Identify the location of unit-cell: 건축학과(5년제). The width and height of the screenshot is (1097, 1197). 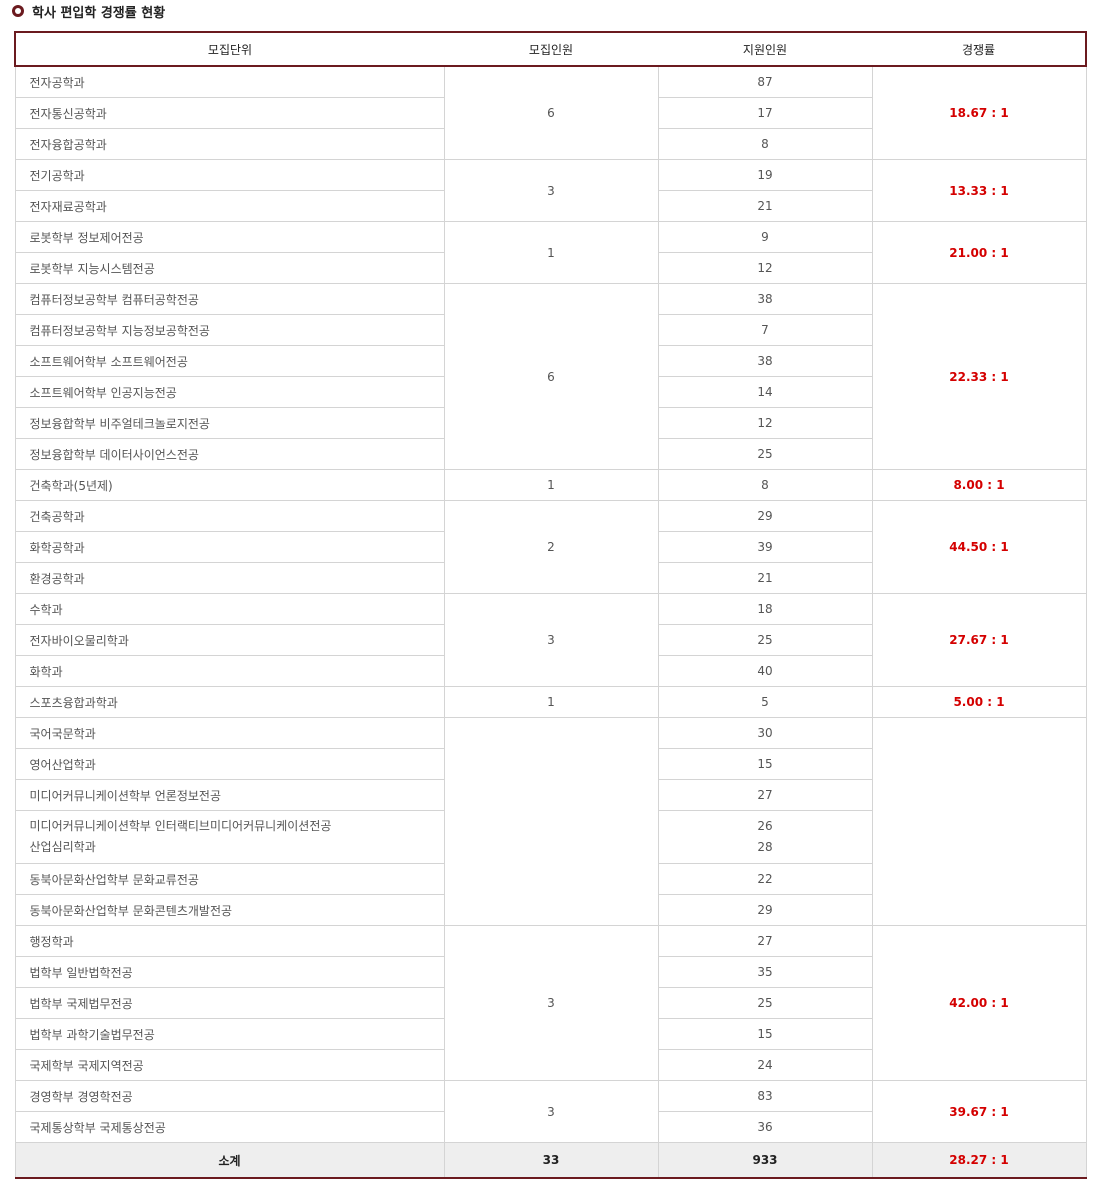
(229, 485).